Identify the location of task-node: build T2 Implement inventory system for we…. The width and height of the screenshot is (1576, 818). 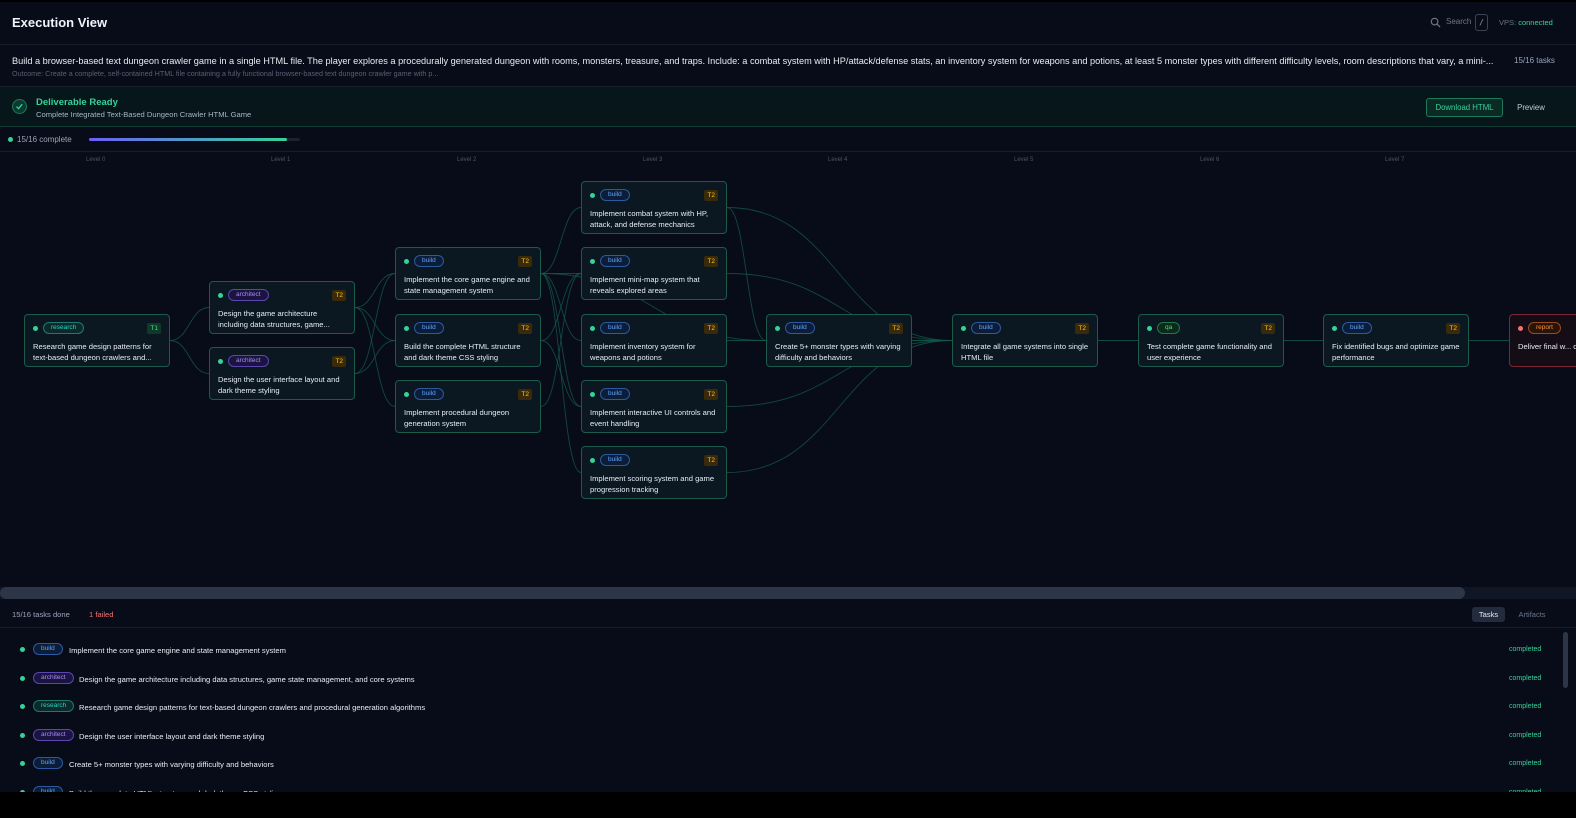
(654, 340).